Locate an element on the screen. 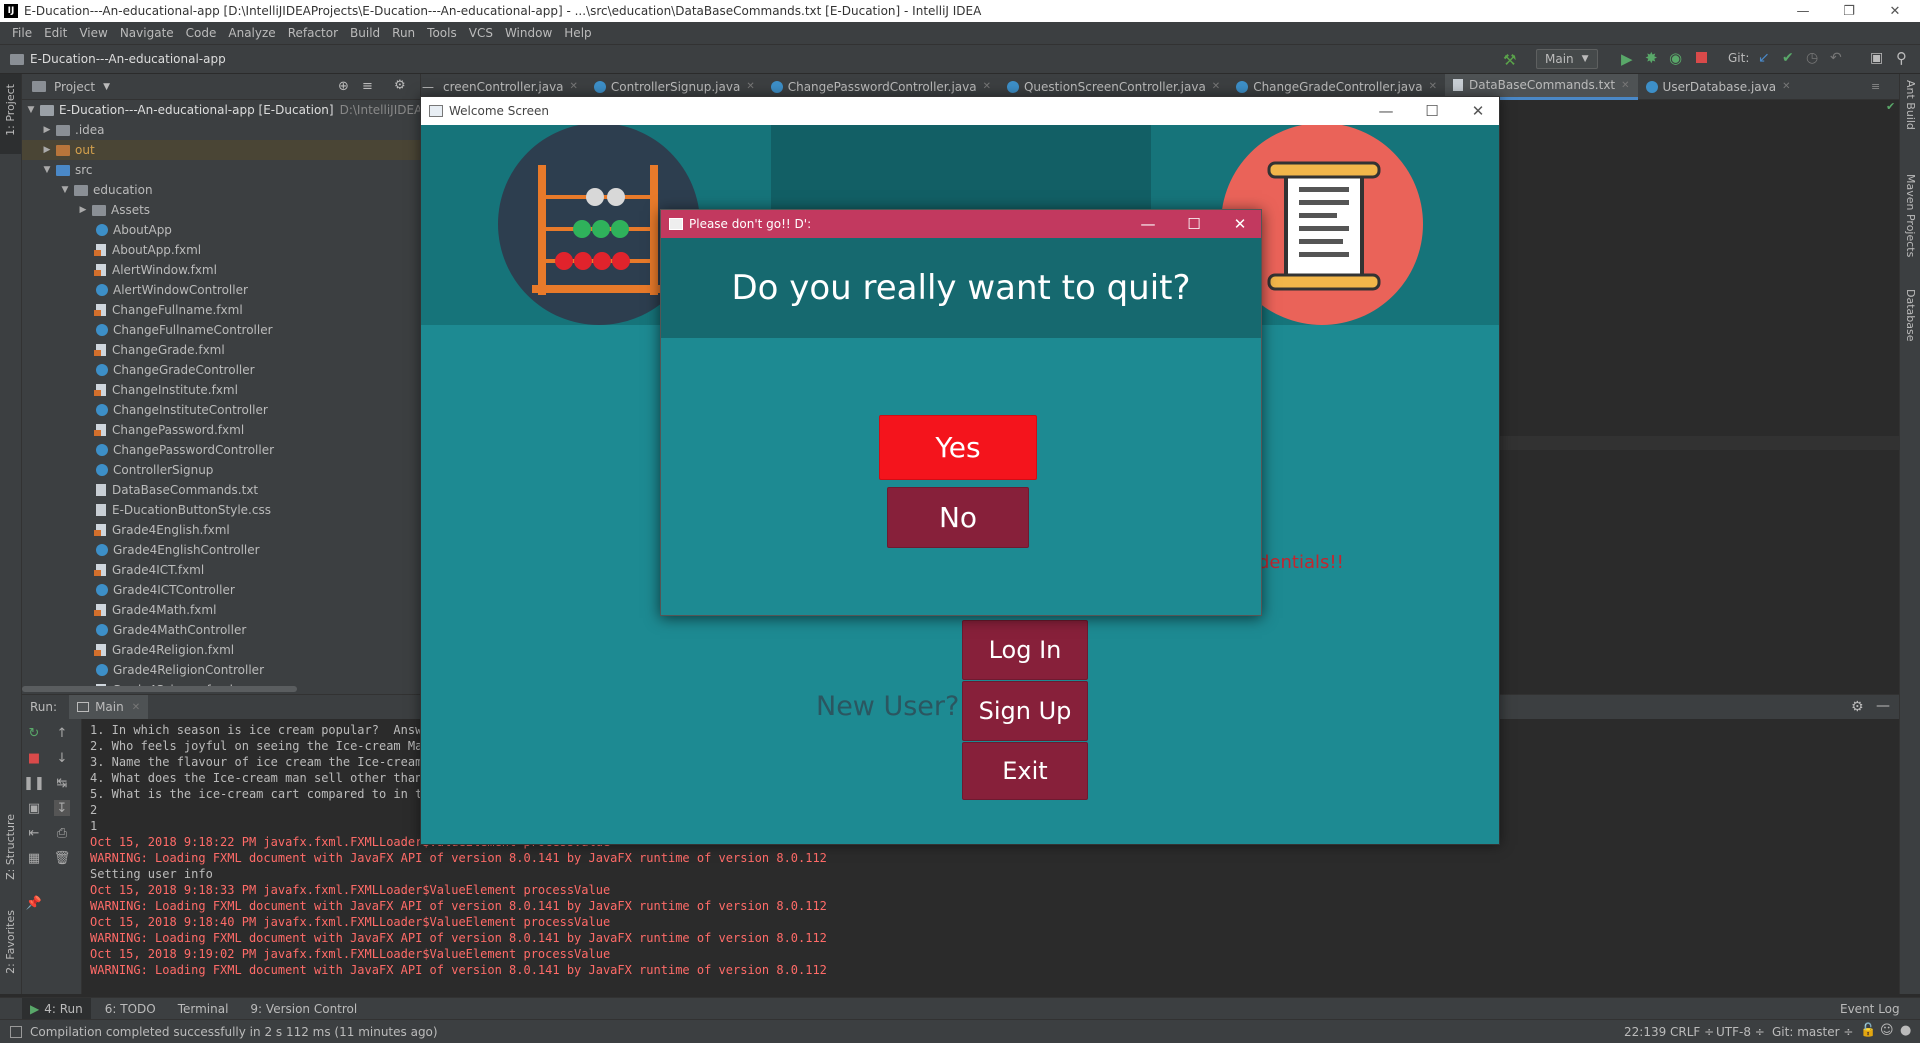 The width and height of the screenshot is (1920, 1043). file-encoding: UTF-8 ÷ is located at coordinates (1740, 1032).